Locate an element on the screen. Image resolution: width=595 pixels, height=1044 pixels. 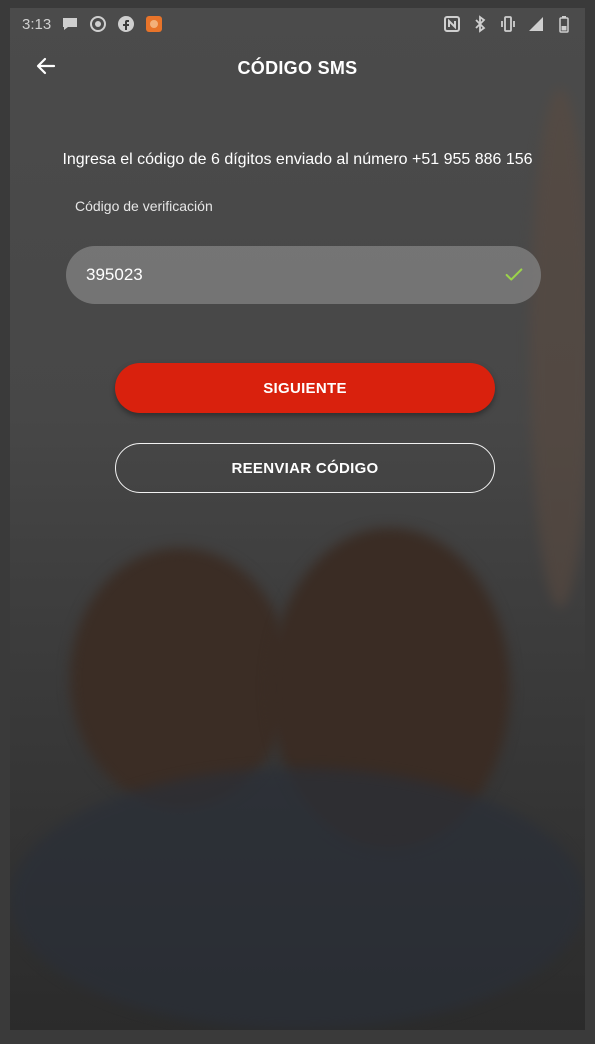
battery-icon is located at coordinates (564, 24).